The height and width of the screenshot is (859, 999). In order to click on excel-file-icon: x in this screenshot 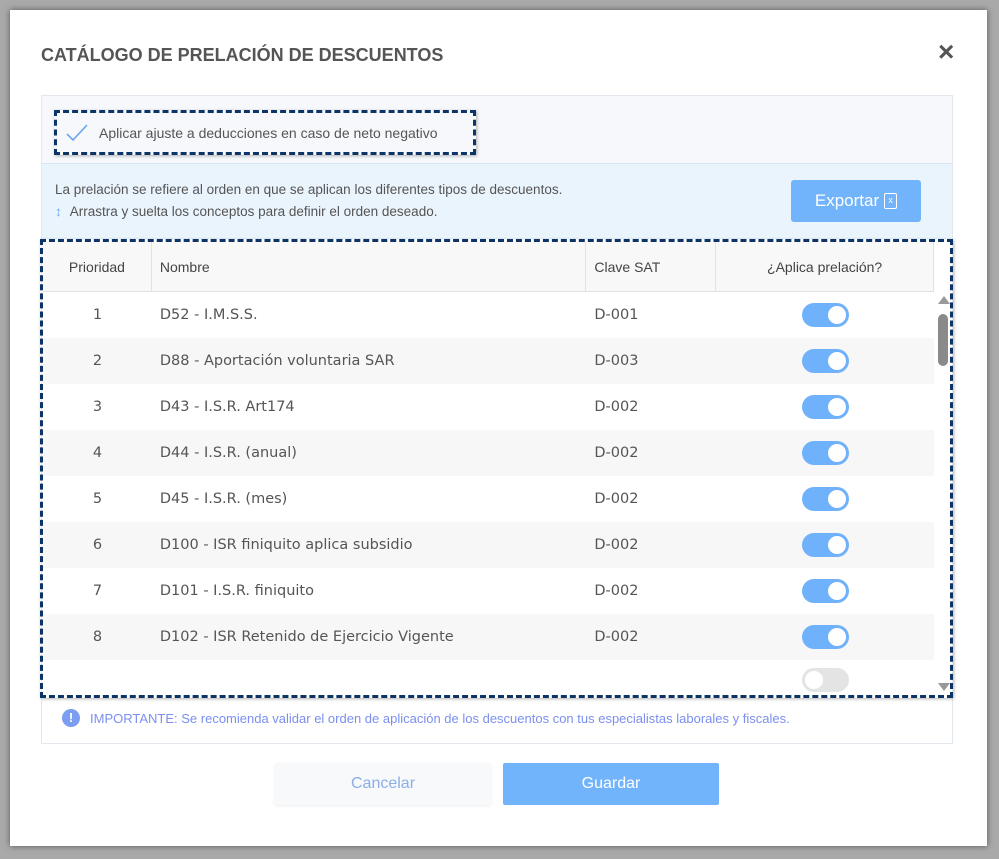, I will do `click(891, 201)`.